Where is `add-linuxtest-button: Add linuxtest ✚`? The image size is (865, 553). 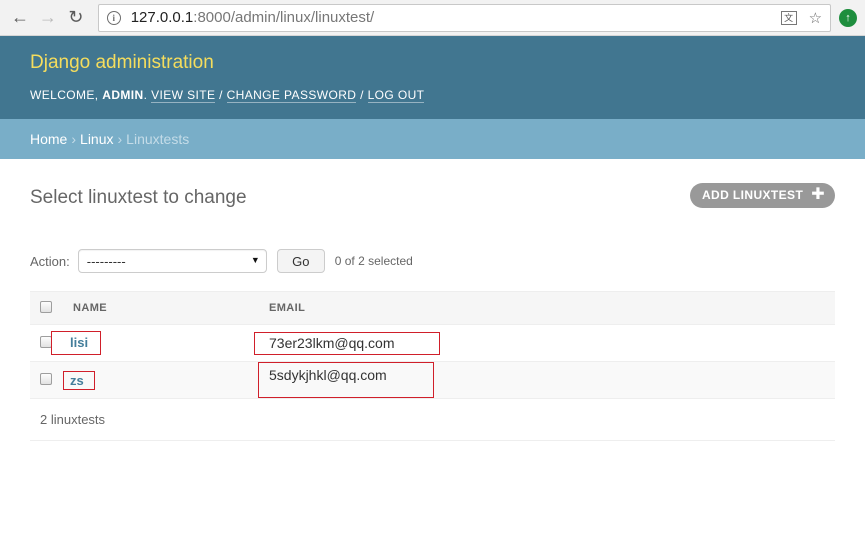
add-linuxtest-button: Add linuxtest ✚ is located at coordinates (762, 195).